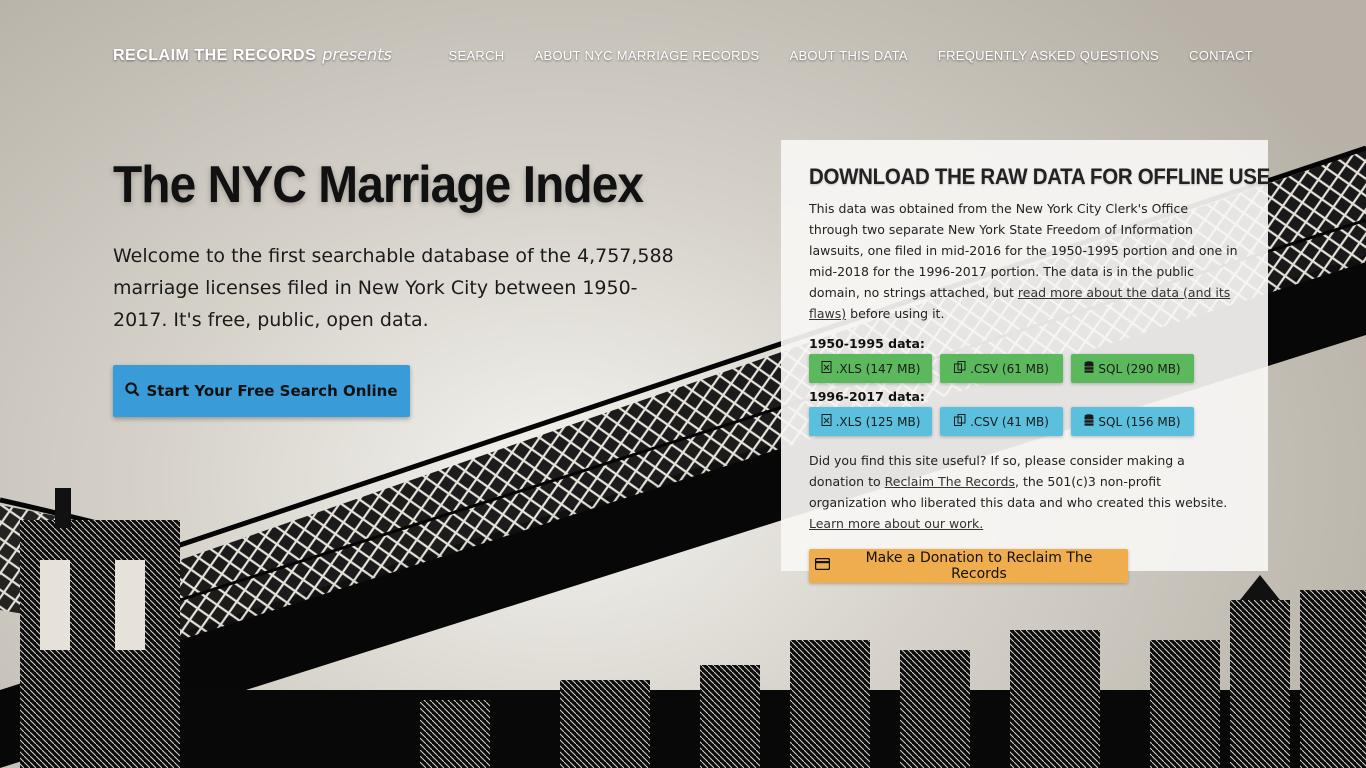 This screenshot has width=1366, height=768. Describe the element at coordinates (647, 55) in the screenshot. I see `nav-about-nyc-marriage-records: ABOUT NYC MARRIAGE RECORDS` at that location.